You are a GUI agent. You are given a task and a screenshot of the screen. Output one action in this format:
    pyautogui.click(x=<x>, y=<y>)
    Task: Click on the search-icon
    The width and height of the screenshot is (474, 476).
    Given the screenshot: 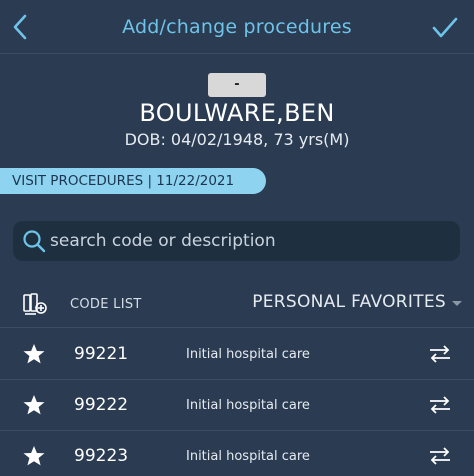 What is the action you would take?
    pyautogui.click(x=34, y=241)
    